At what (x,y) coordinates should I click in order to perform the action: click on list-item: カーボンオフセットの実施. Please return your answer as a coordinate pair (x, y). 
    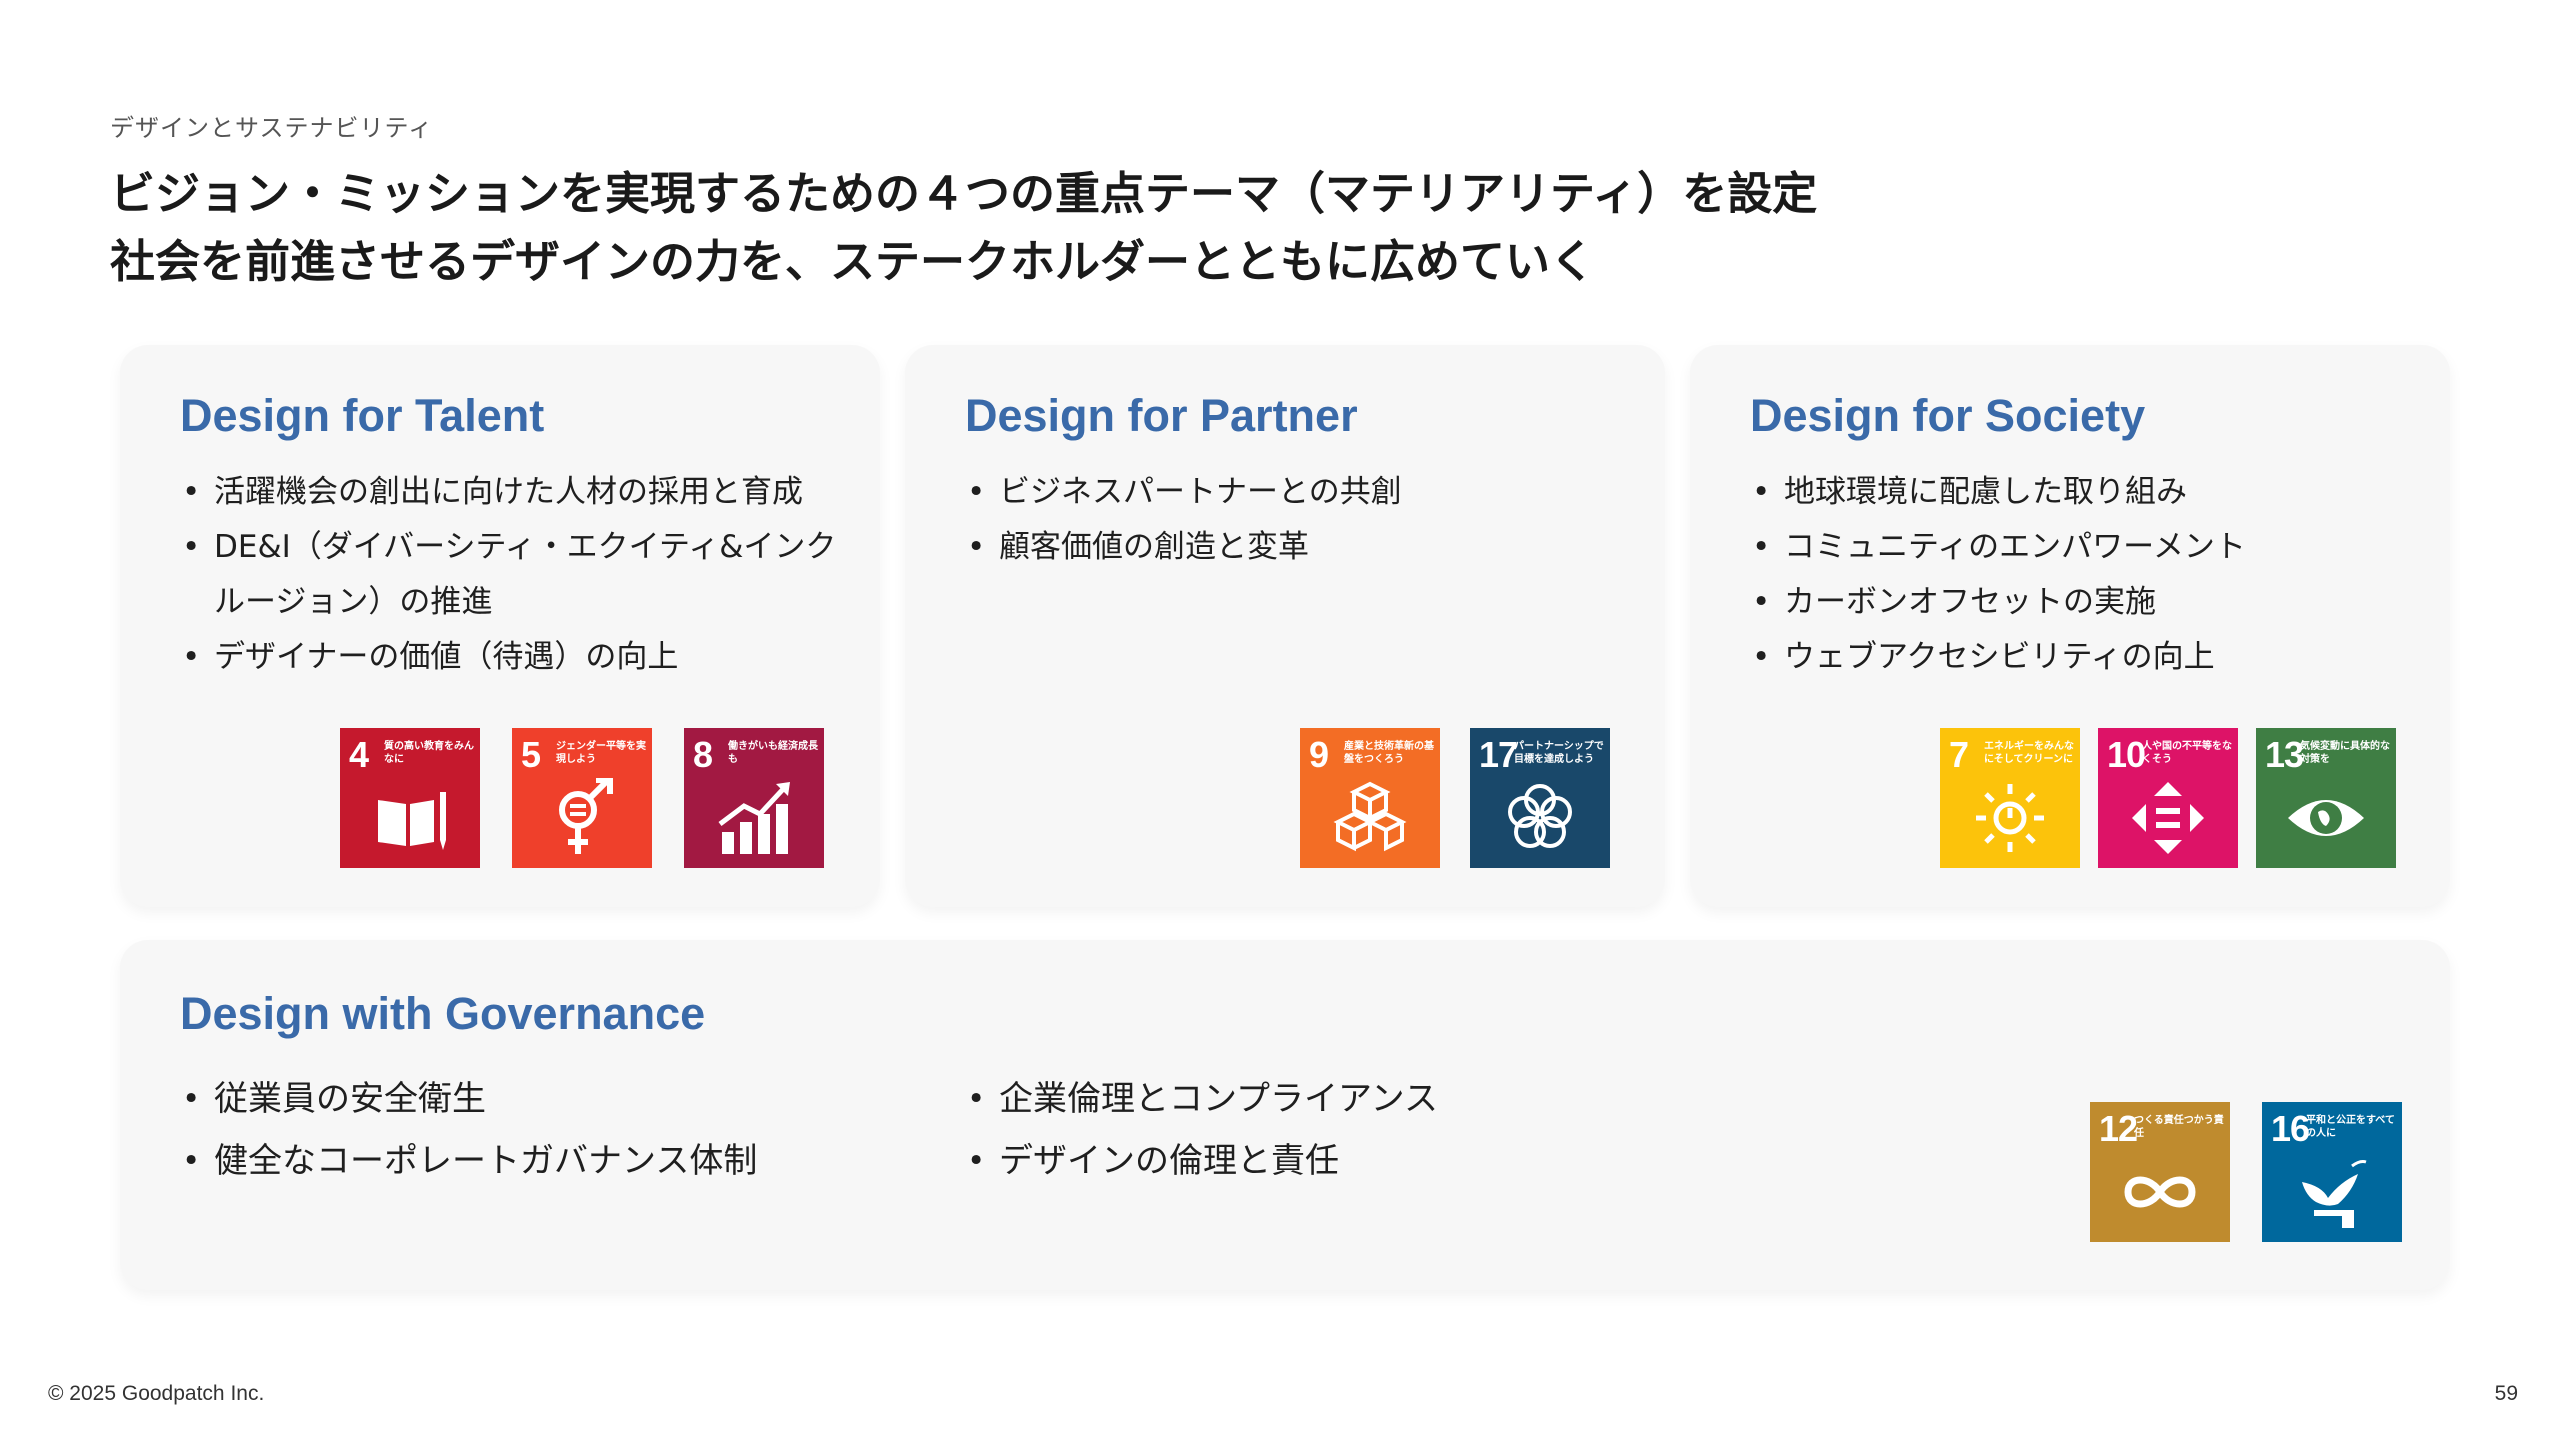
    Looking at the image, I should click on (2082, 602).